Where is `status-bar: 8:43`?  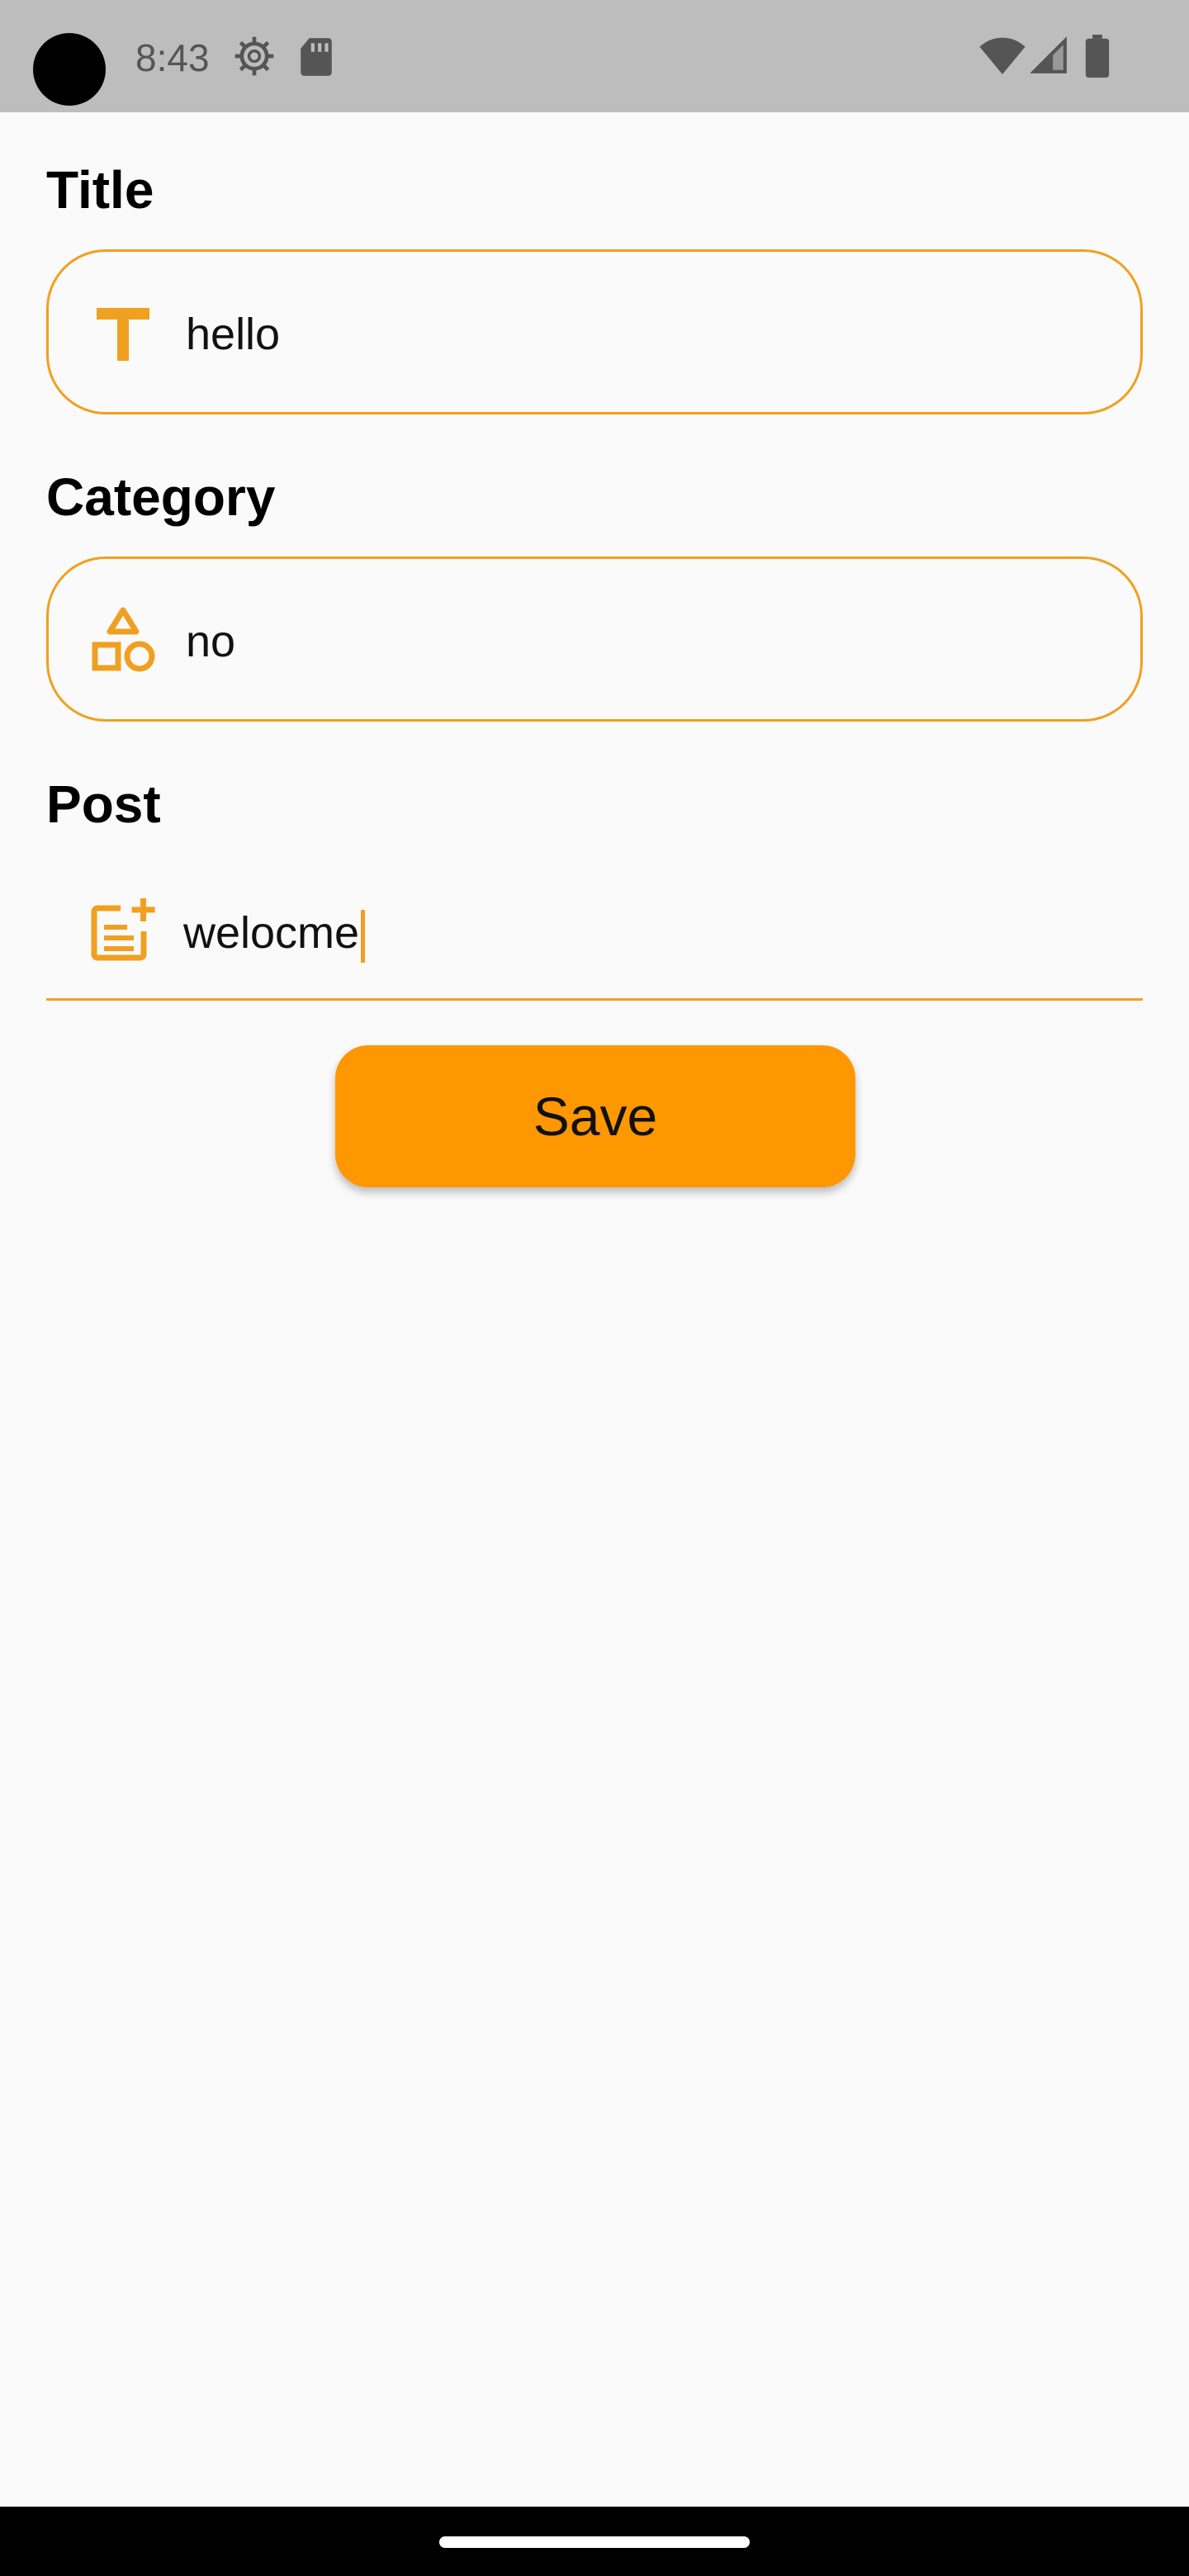 status-bar: 8:43 is located at coordinates (594, 56).